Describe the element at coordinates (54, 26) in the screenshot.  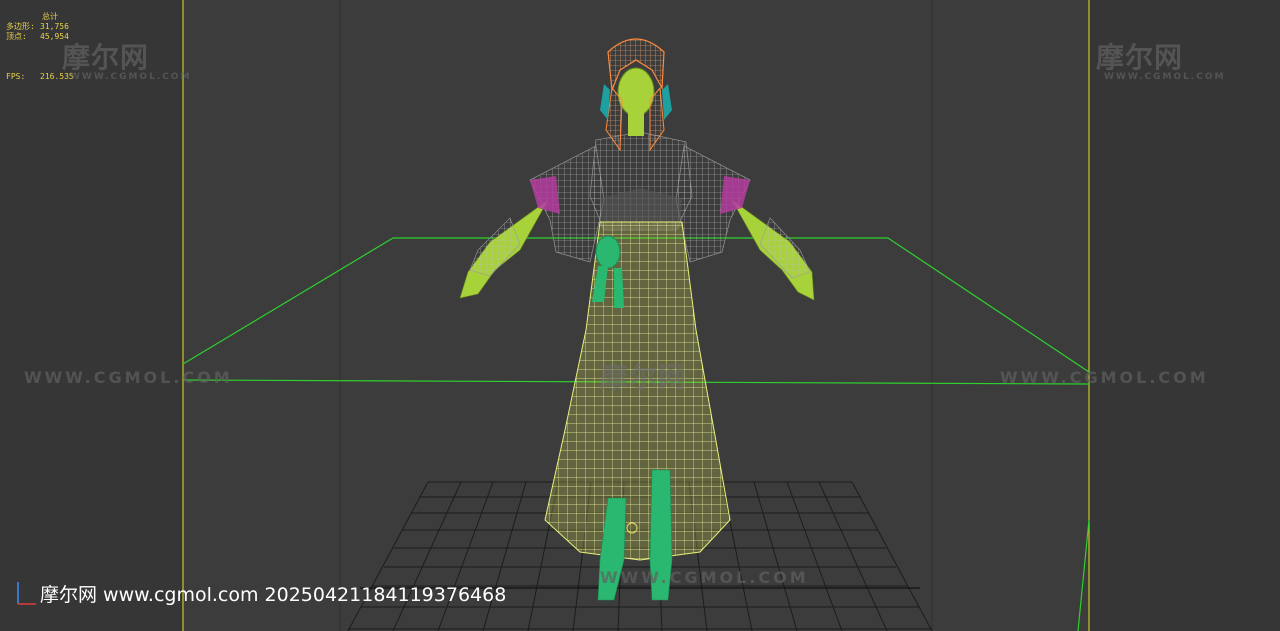
I see `polygons-value: 31,756` at that location.